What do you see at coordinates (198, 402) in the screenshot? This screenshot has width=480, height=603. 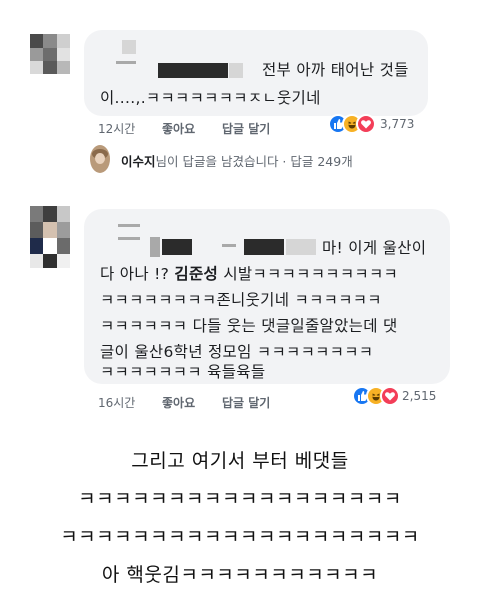 I see `comment-meta: 16시간 좋아요 답글 달기` at bounding box center [198, 402].